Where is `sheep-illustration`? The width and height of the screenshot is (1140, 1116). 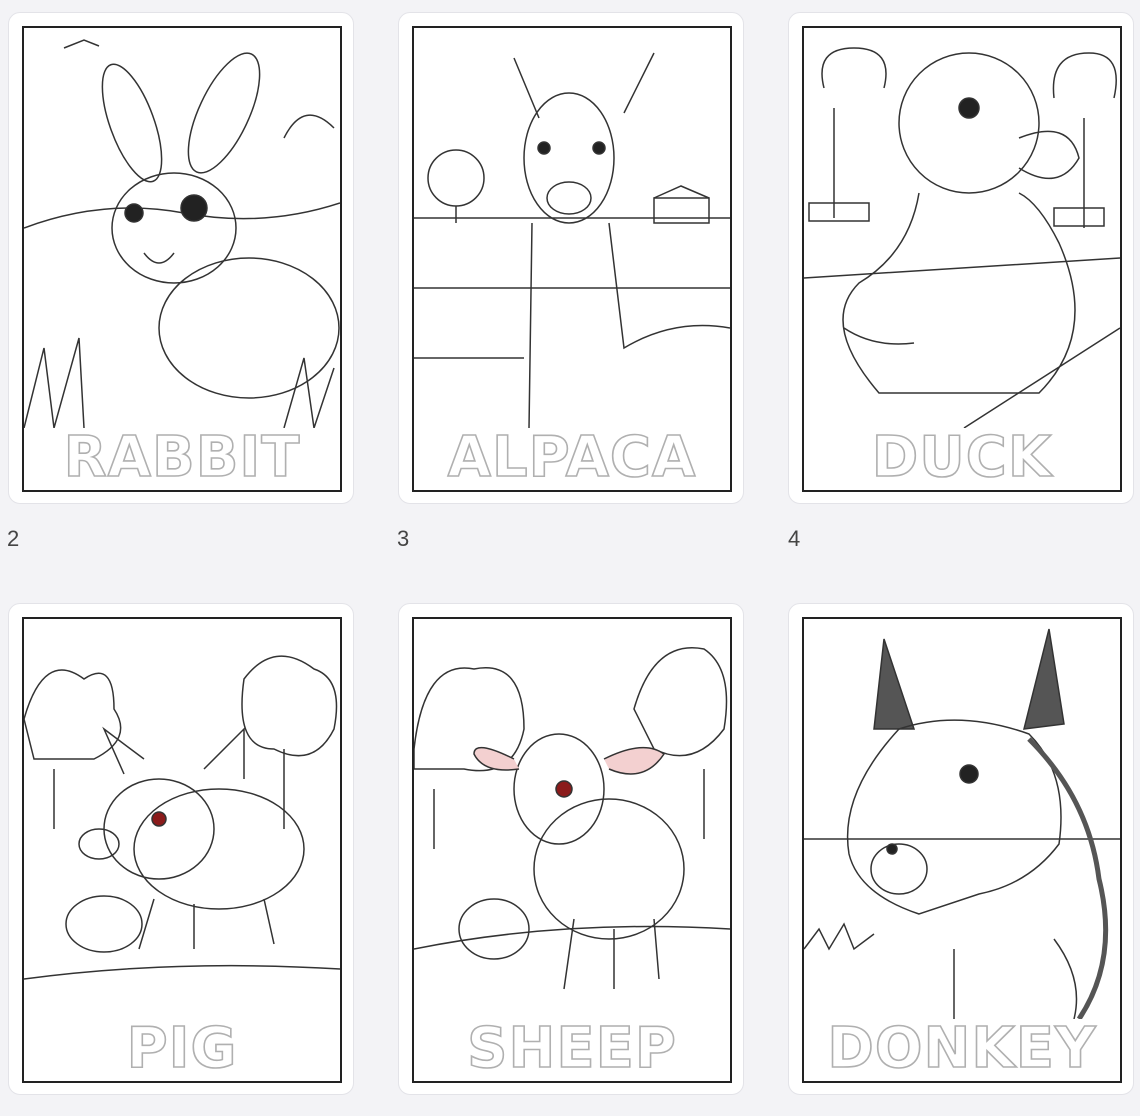
sheep-illustration is located at coordinates (572, 818).